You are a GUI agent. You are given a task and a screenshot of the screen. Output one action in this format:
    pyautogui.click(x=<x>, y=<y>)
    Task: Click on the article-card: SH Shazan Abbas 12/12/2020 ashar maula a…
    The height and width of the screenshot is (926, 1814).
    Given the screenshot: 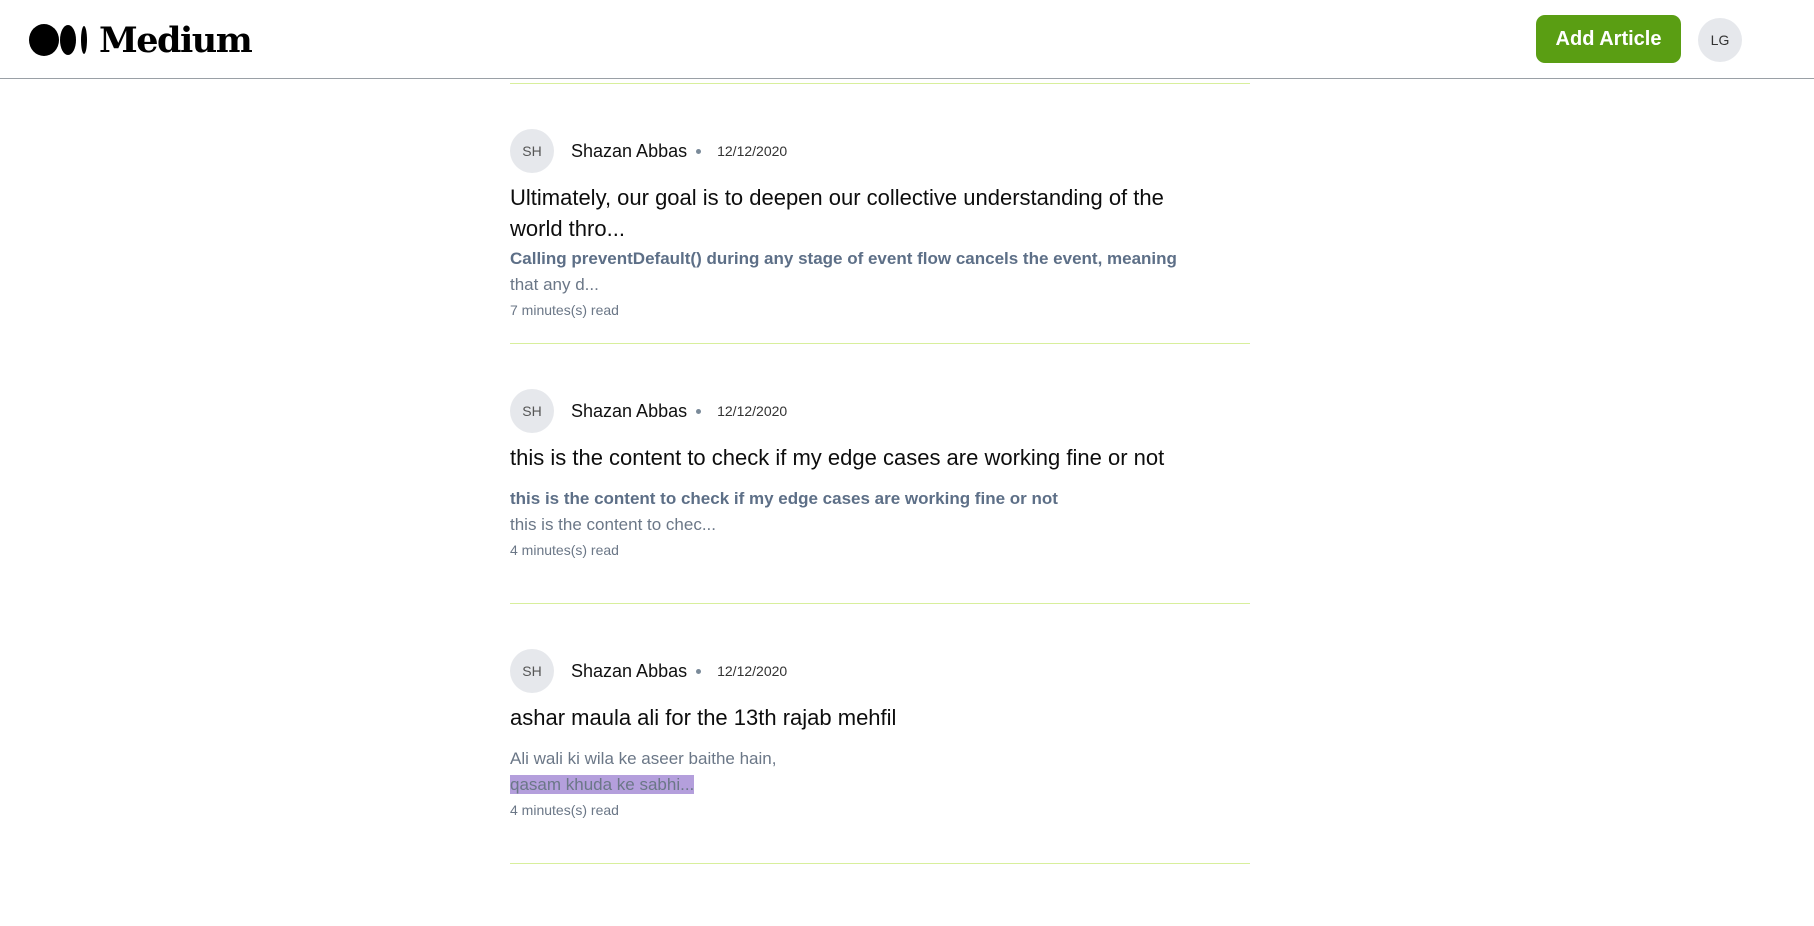 What is the action you would take?
    pyautogui.click(x=880, y=733)
    